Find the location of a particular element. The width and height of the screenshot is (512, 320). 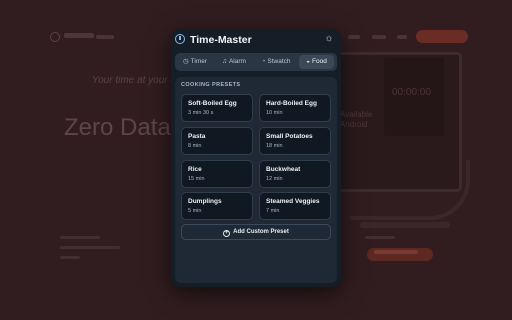

plus-circle-icon: + is located at coordinates (227, 233).